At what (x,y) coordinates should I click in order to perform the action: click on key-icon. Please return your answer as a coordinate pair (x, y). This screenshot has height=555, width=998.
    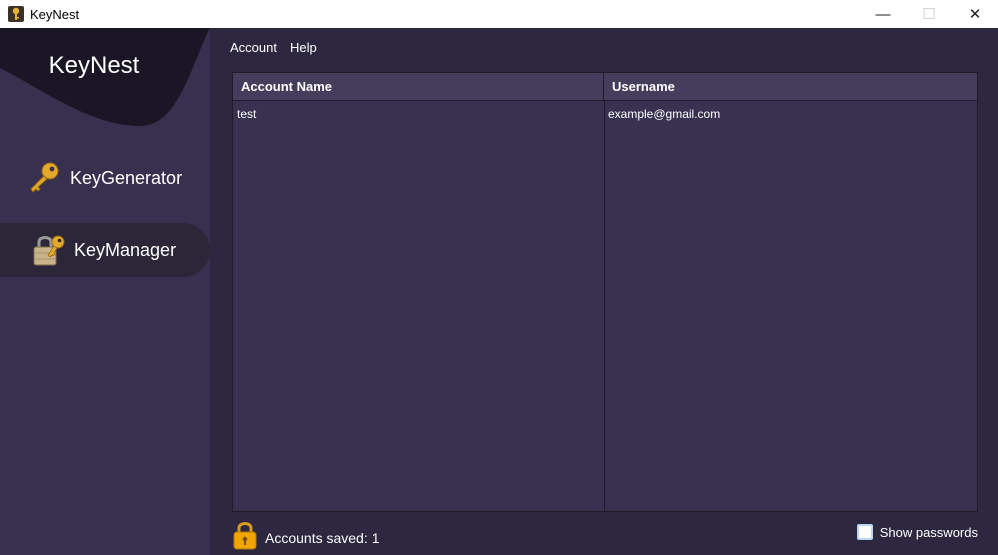
    Looking at the image, I should click on (44, 178).